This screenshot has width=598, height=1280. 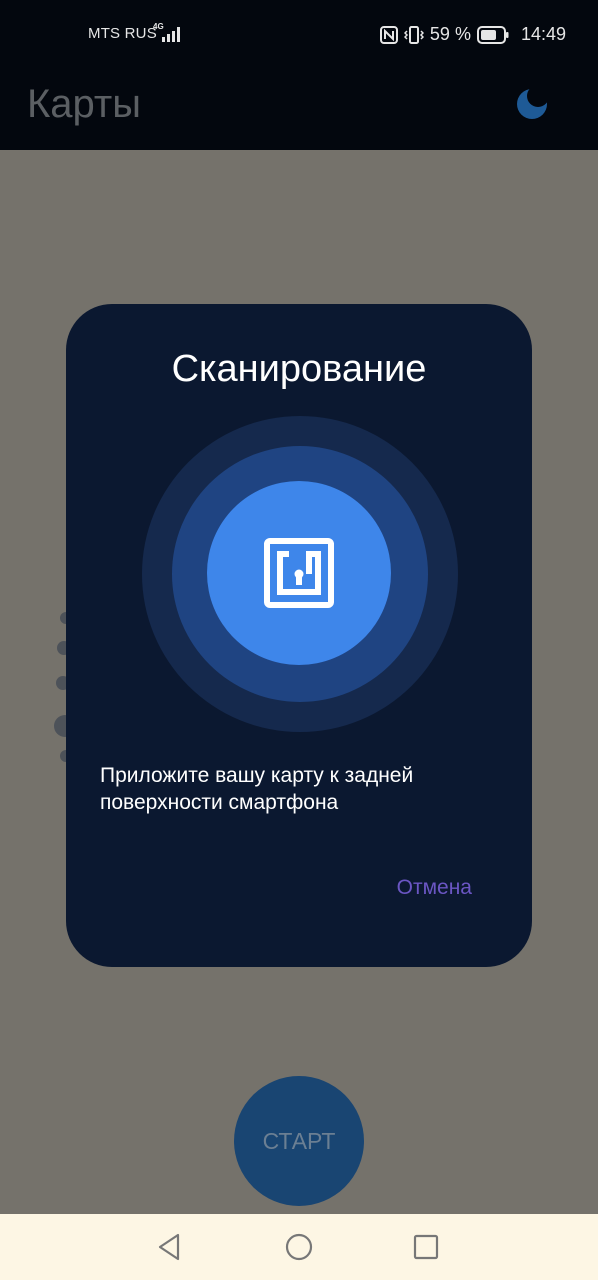 What do you see at coordinates (299, 1141) in the screenshot?
I see `start-button: СТАРТ` at bounding box center [299, 1141].